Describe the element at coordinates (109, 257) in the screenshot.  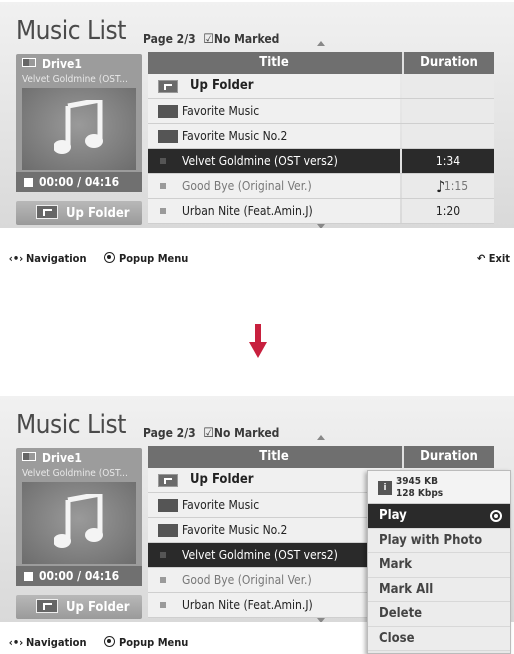
I see `ok-button-icon` at that location.